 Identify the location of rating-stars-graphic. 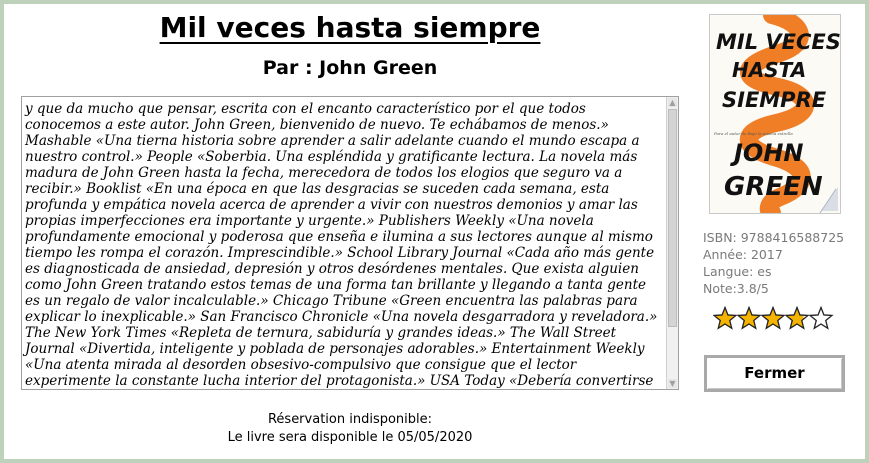
(773, 317).